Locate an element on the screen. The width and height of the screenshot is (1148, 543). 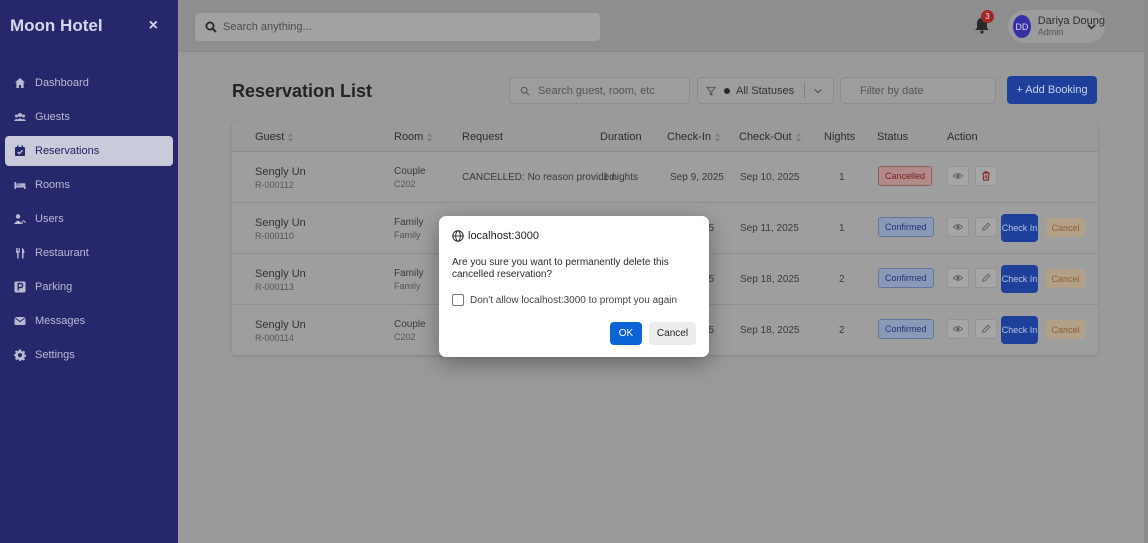
column-label: Guest is located at coordinates (270, 137).